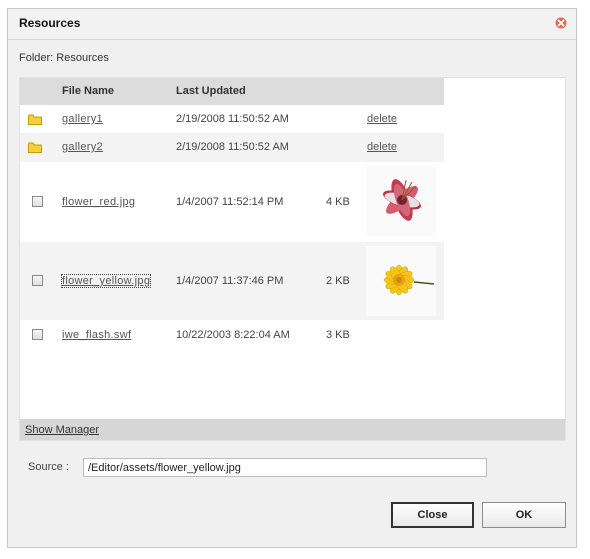 The image size is (590, 559). Describe the element at coordinates (432, 515) in the screenshot. I see `close-button: Close` at that location.